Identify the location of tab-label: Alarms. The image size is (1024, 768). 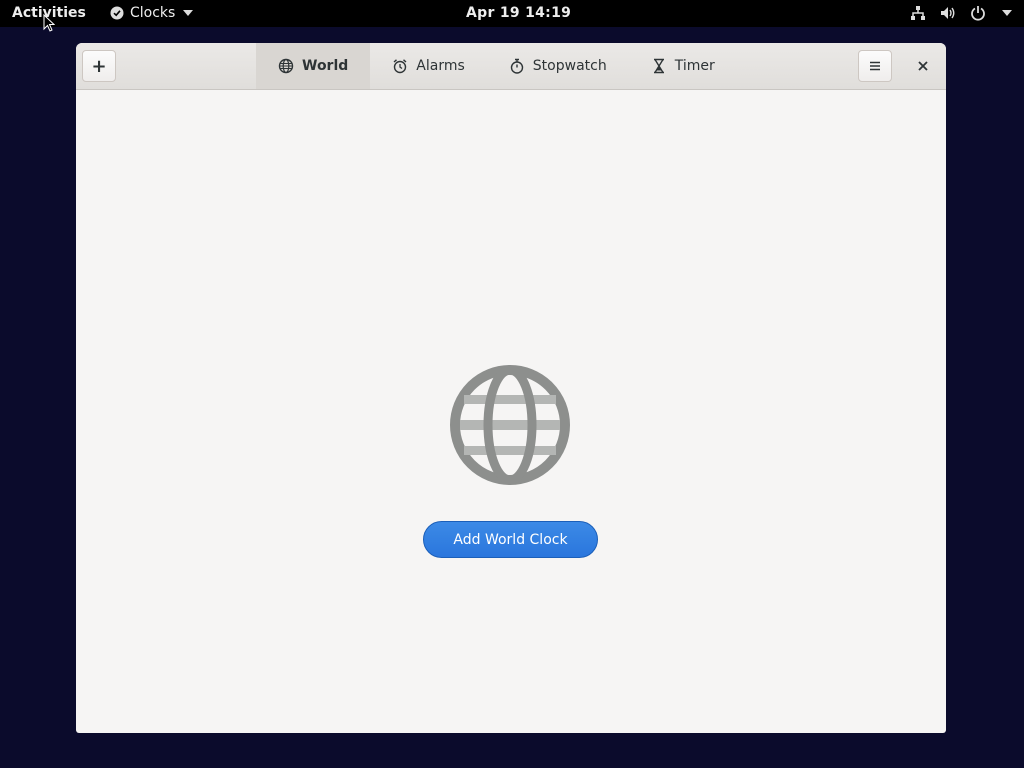
(440, 66).